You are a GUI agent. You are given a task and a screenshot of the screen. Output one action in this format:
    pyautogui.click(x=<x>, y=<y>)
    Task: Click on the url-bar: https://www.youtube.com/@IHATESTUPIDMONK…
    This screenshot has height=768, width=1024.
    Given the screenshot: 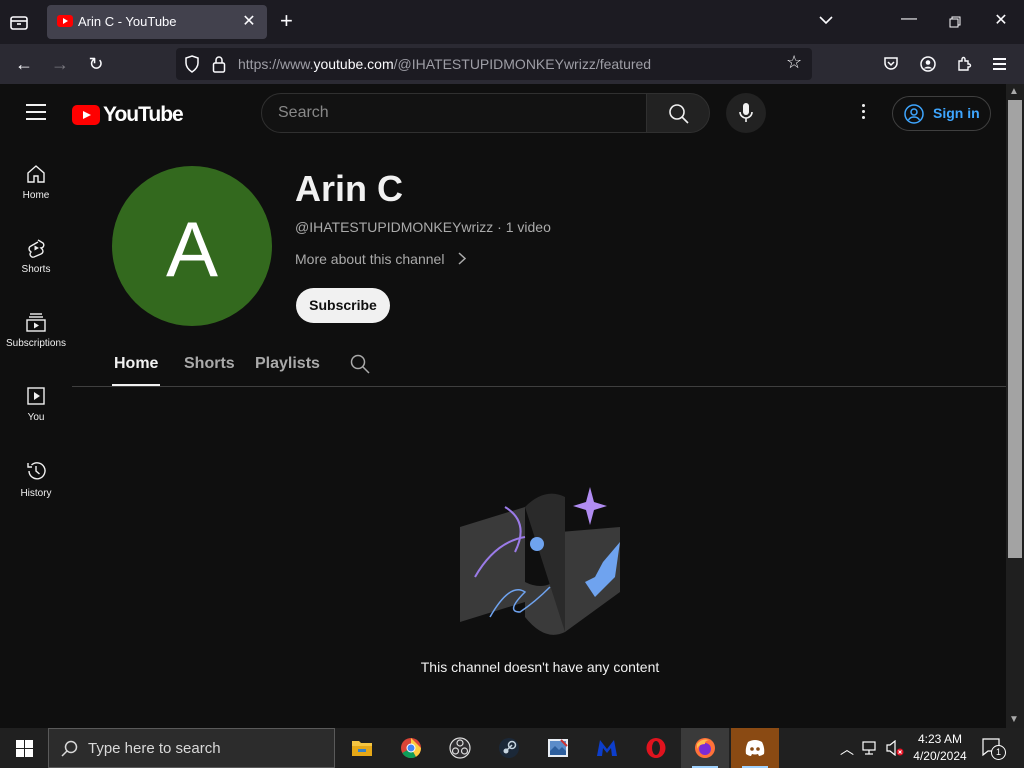 What is the action you would take?
    pyautogui.click(x=494, y=64)
    